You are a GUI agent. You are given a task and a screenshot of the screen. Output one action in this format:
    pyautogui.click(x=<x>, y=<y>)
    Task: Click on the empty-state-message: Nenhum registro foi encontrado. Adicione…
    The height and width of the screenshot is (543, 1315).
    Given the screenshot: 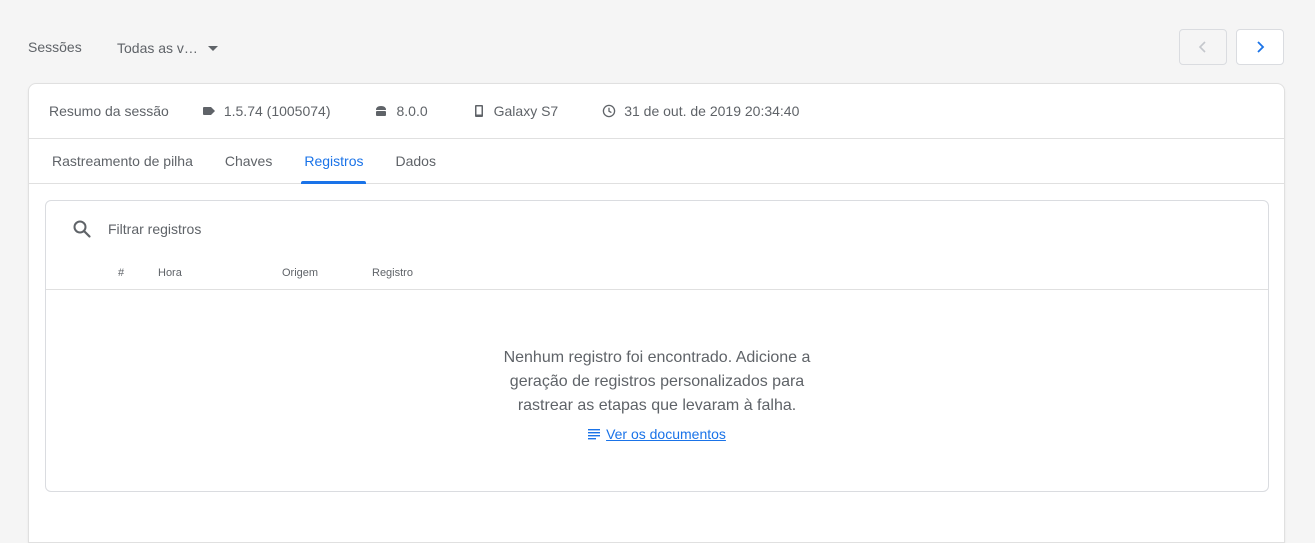 What is the action you would take?
    pyautogui.click(x=657, y=381)
    